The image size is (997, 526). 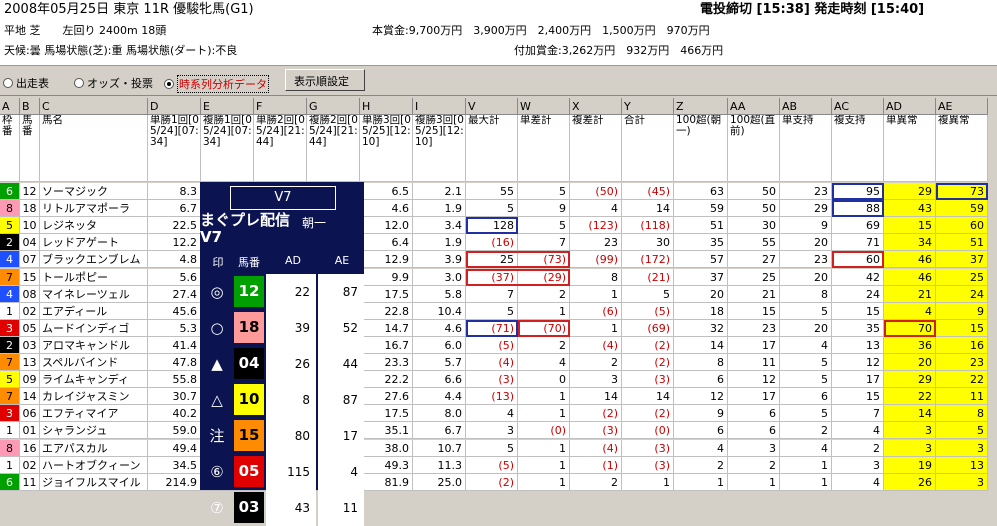 I want to click on cell-ae: 9, so click(x=962, y=311).